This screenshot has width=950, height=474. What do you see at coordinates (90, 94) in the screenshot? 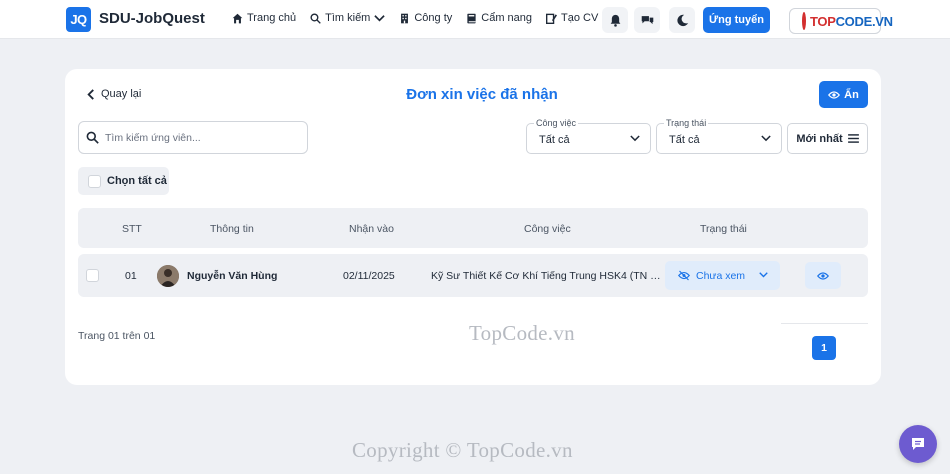
I see `chevron-left-icon` at bounding box center [90, 94].